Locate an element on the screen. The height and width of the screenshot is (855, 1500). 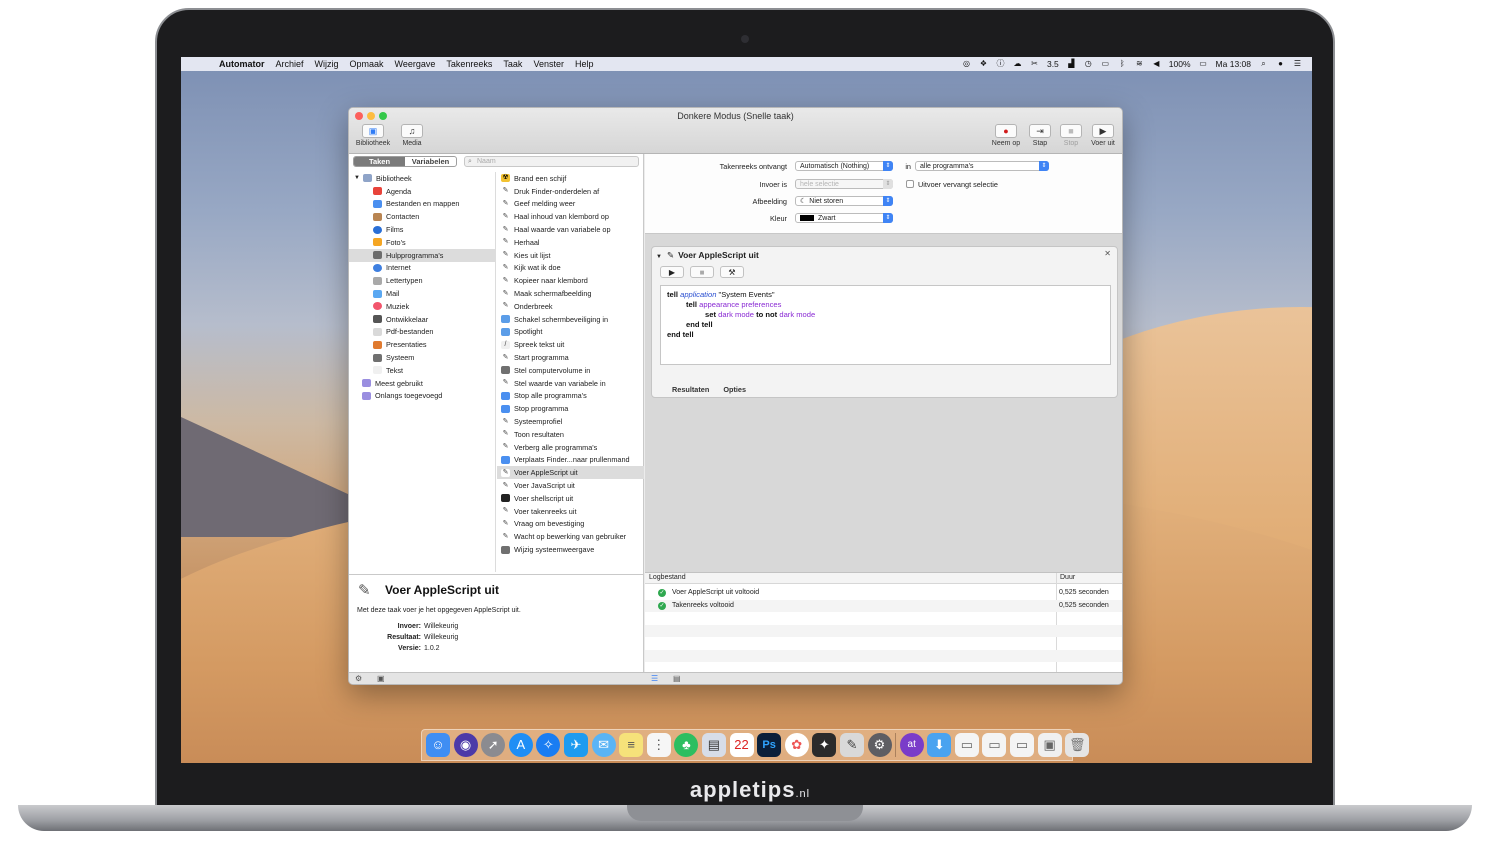
action-item: ✎ Toon resultaten is located at coordinates (570, 434).